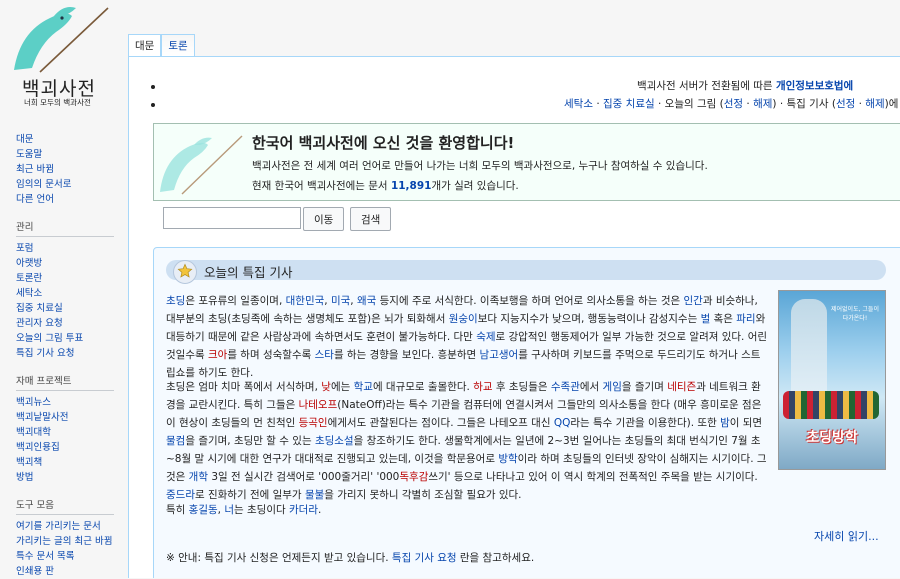 The image size is (900, 579). Describe the element at coordinates (66, 308) in the screenshot. I see `sidebar-item-icu: 집중 치료실` at that location.